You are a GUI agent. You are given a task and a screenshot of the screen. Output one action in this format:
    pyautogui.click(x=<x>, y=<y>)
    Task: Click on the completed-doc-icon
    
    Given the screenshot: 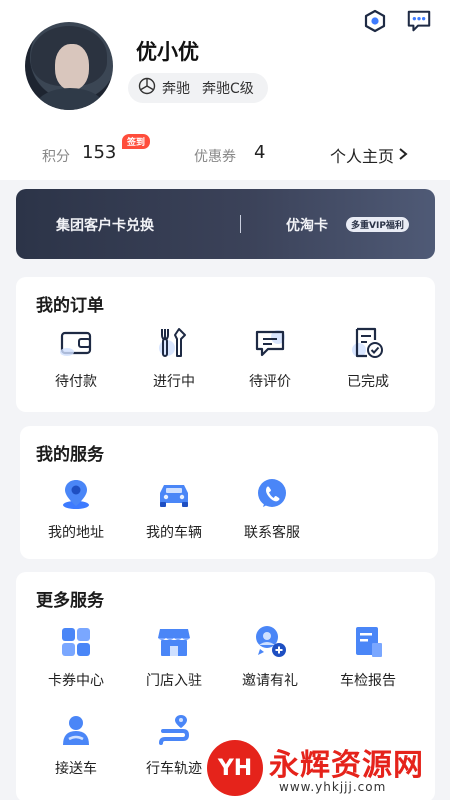 What is the action you would take?
    pyautogui.click(x=368, y=343)
    